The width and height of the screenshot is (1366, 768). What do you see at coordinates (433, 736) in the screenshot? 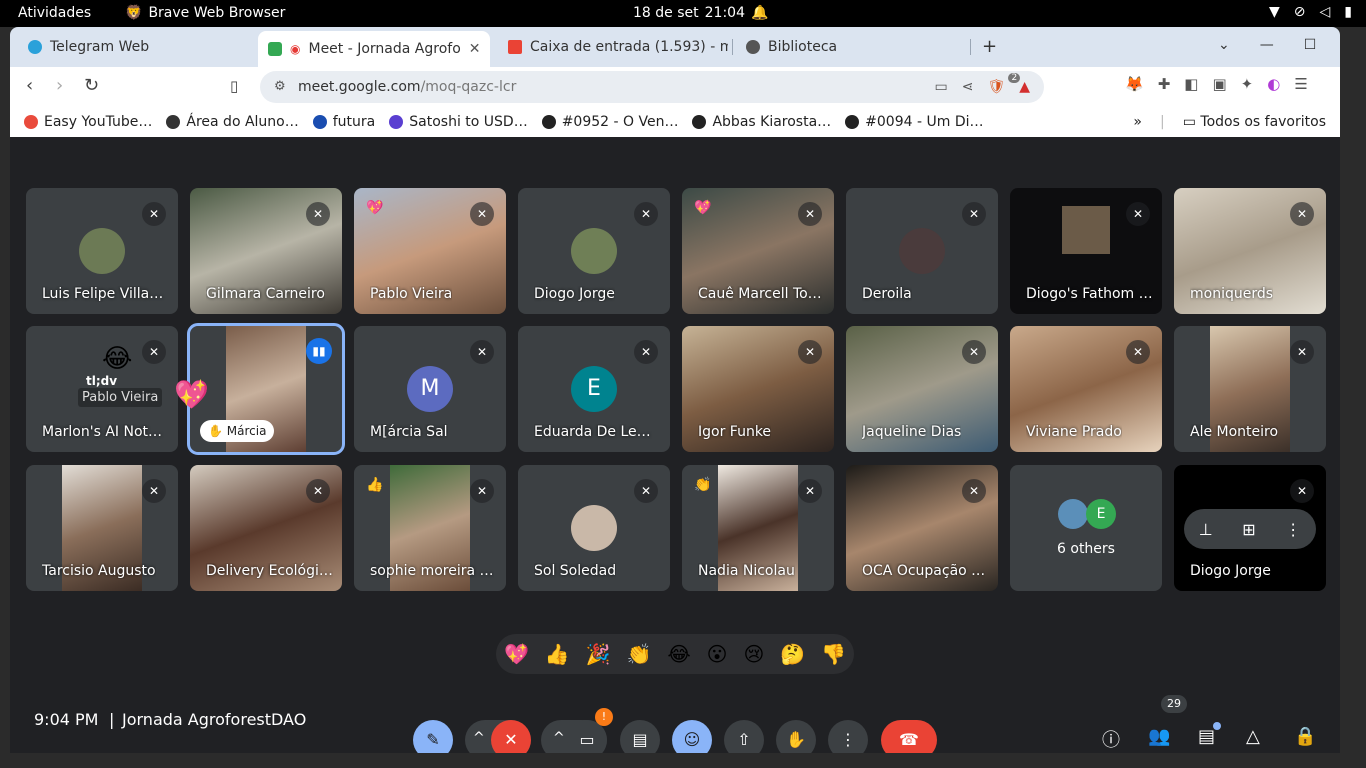
I see `ai-notes-button: ✎` at bounding box center [433, 736].